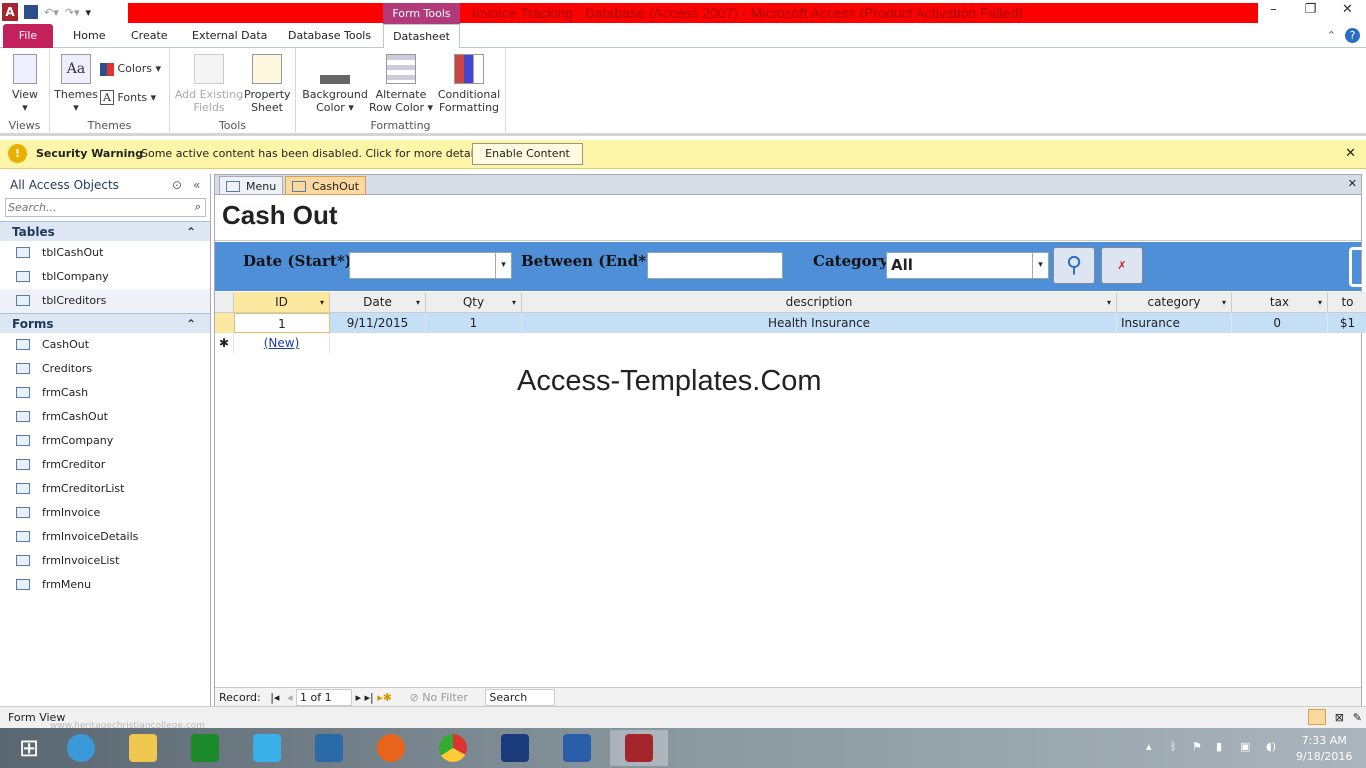 The height and width of the screenshot is (768, 1366). What do you see at coordinates (1352, 183) in the screenshot?
I see `close-document-icon: ✕` at bounding box center [1352, 183].